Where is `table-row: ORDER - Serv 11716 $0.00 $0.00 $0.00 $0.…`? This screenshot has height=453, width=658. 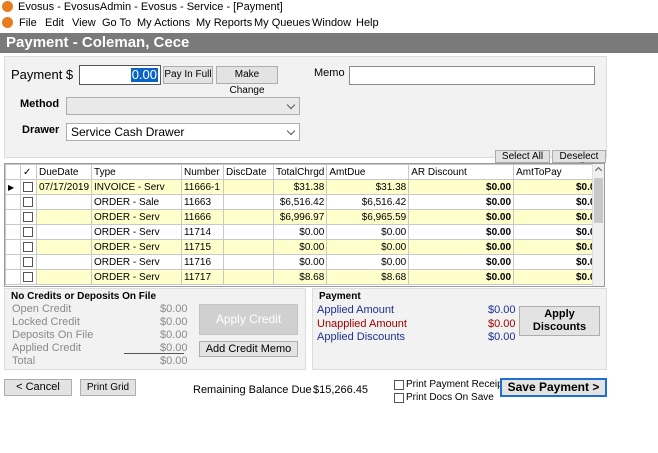
table-row: ORDER - Serv 11716 $0.00 $0.00 $0.00 $0.… is located at coordinates (304, 262).